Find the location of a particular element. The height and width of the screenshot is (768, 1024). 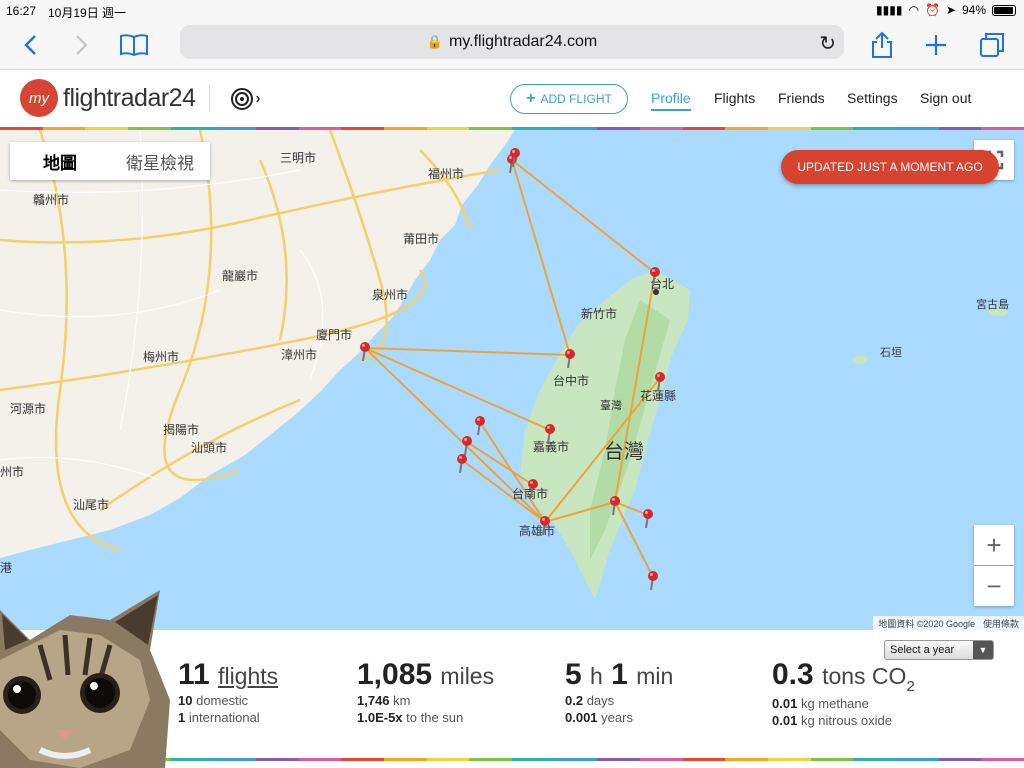

lock-icon: 🔒 is located at coordinates (434, 41).